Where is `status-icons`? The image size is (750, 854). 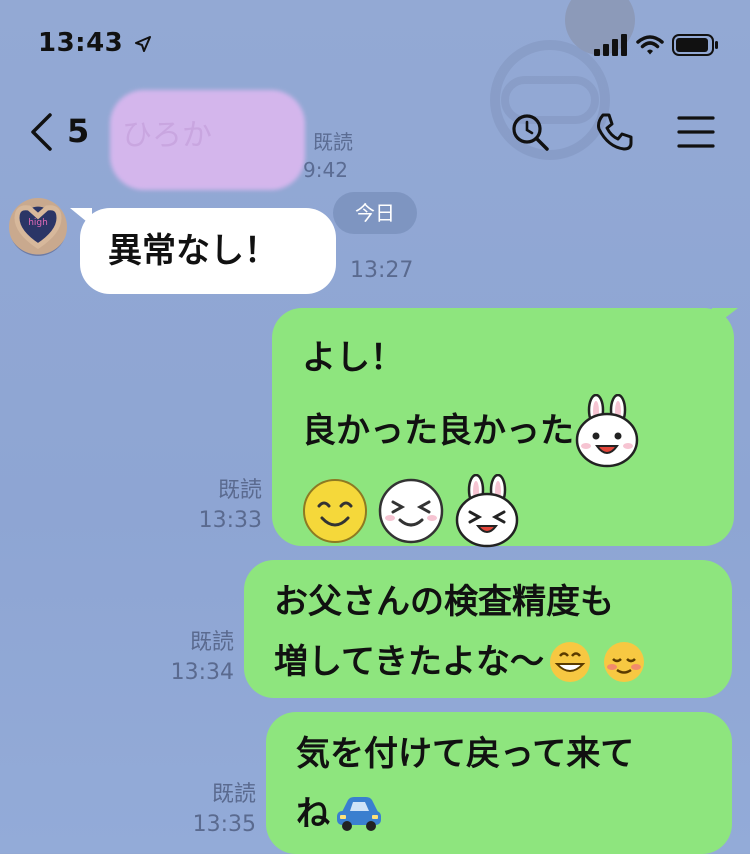
status-icons is located at coordinates (657, 45).